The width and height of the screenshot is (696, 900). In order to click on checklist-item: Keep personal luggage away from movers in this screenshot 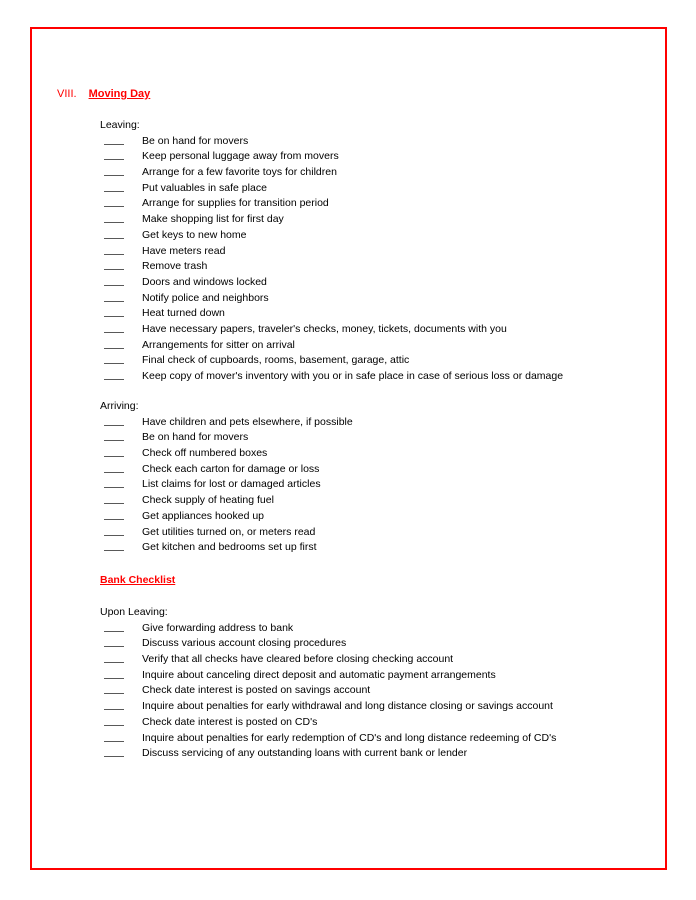, I will do `click(331, 157)`.